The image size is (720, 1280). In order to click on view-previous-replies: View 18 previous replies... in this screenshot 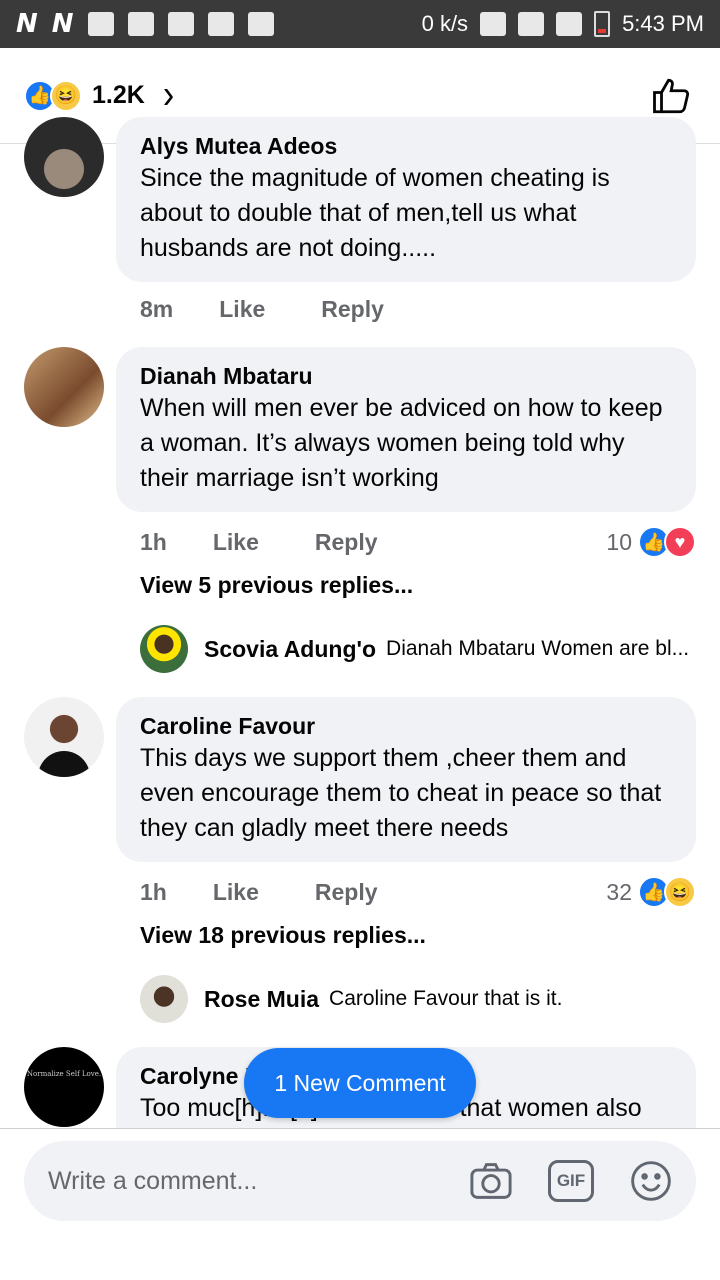, I will do `click(360, 928)`.